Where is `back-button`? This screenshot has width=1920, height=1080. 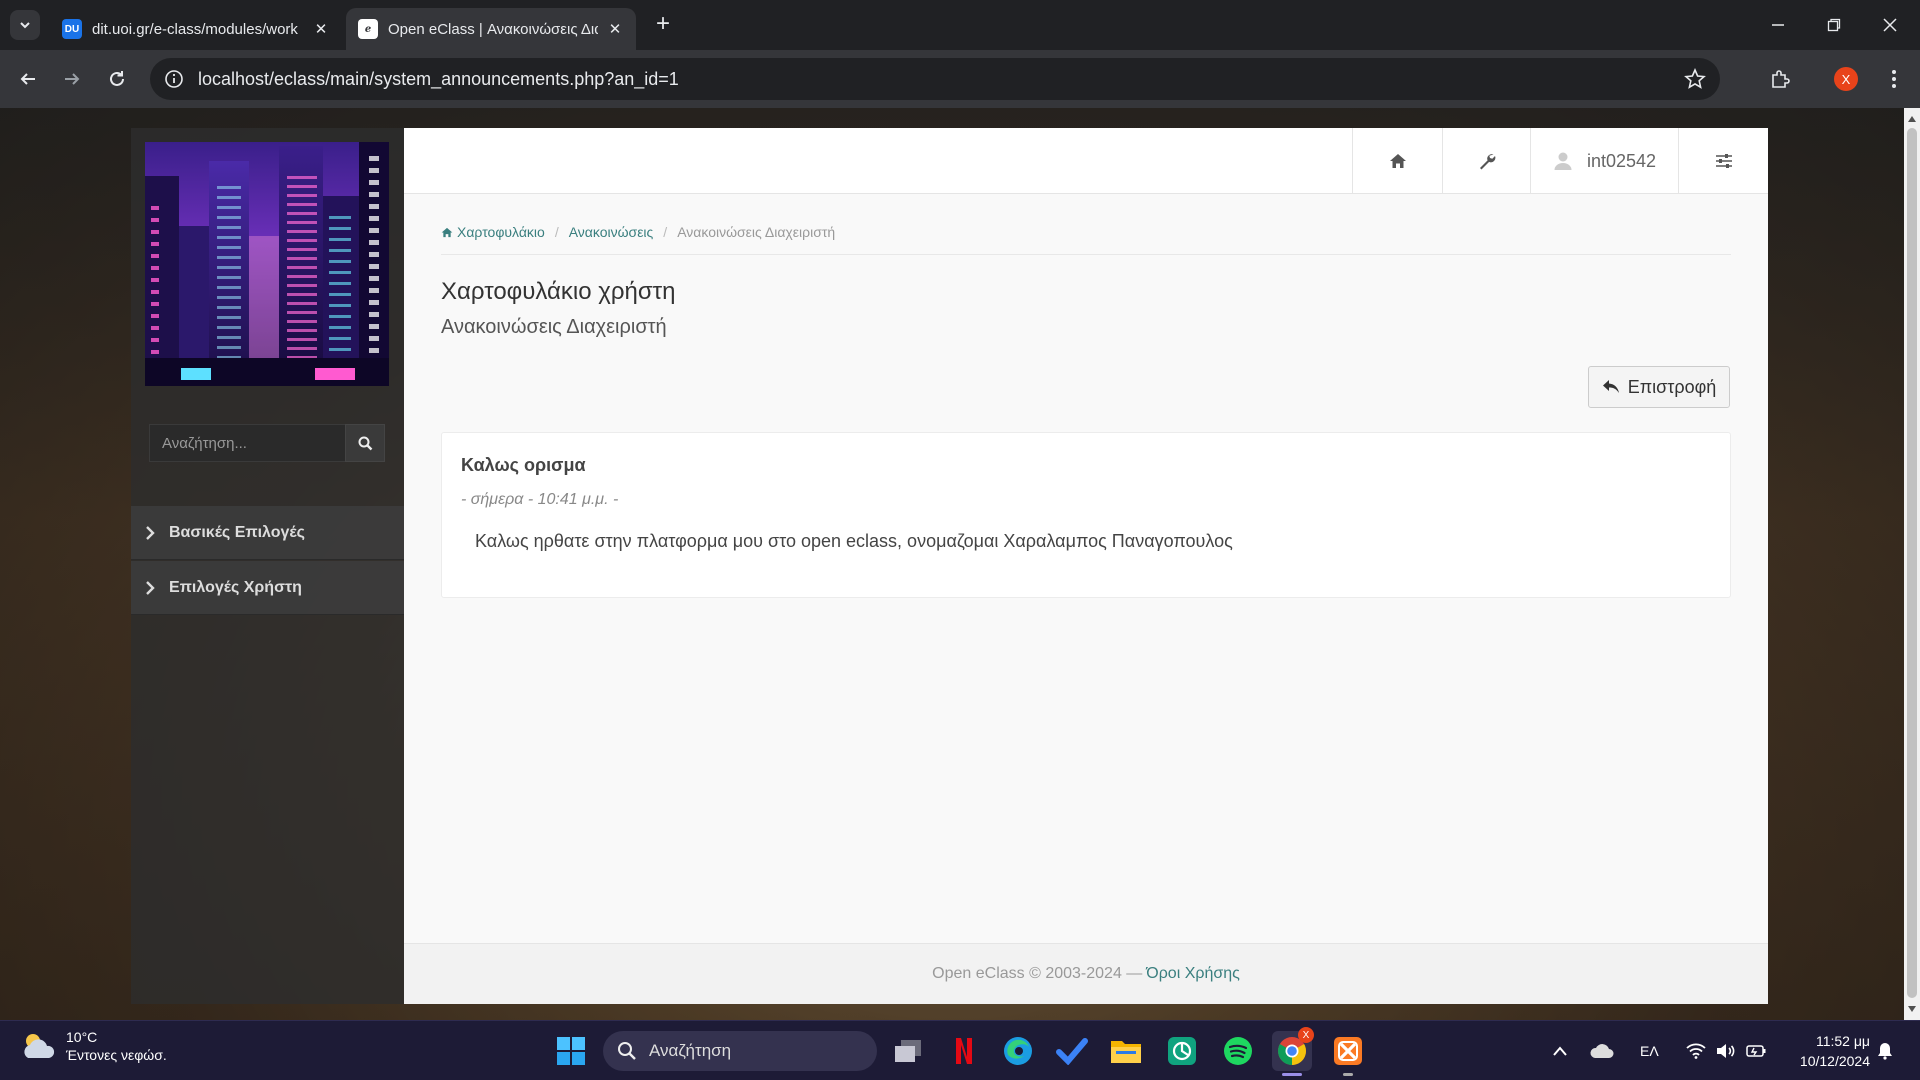 back-button is located at coordinates (28, 79).